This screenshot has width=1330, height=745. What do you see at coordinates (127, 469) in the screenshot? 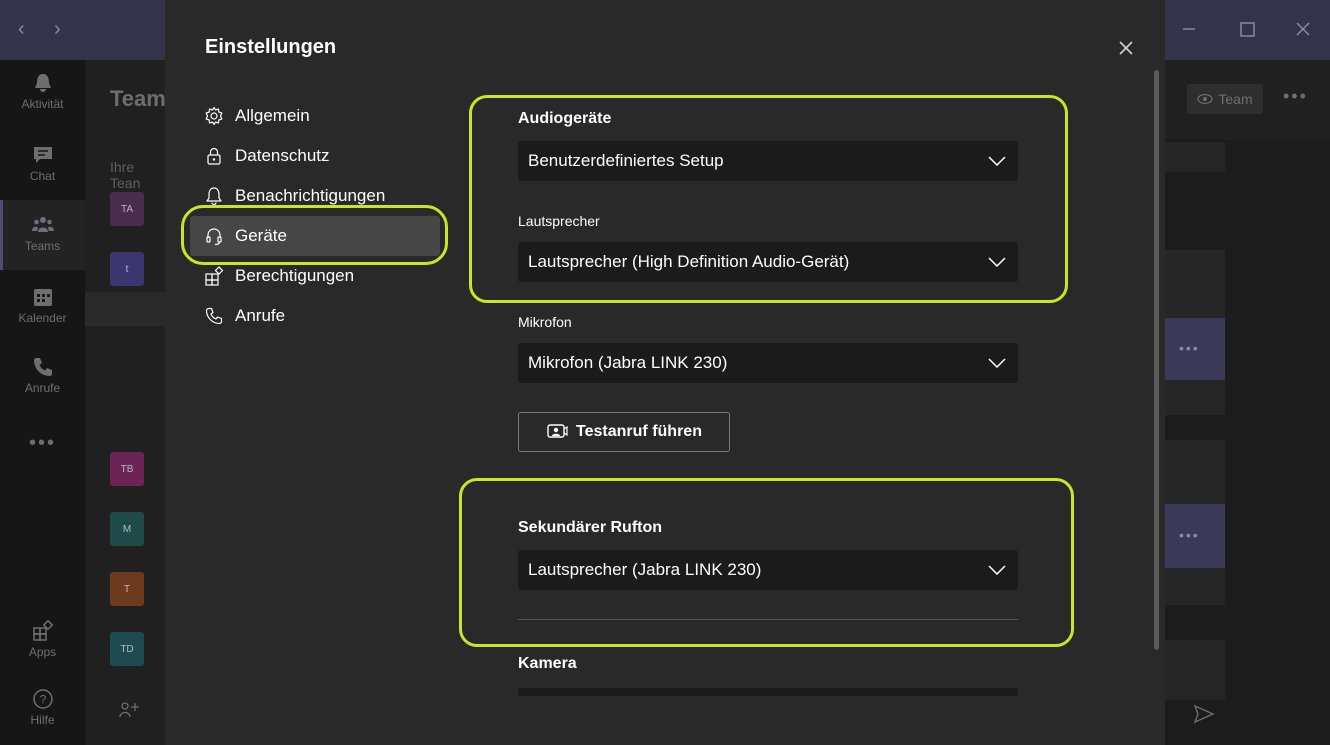
I see `team-avatar: TB` at bounding box center [127, 469].